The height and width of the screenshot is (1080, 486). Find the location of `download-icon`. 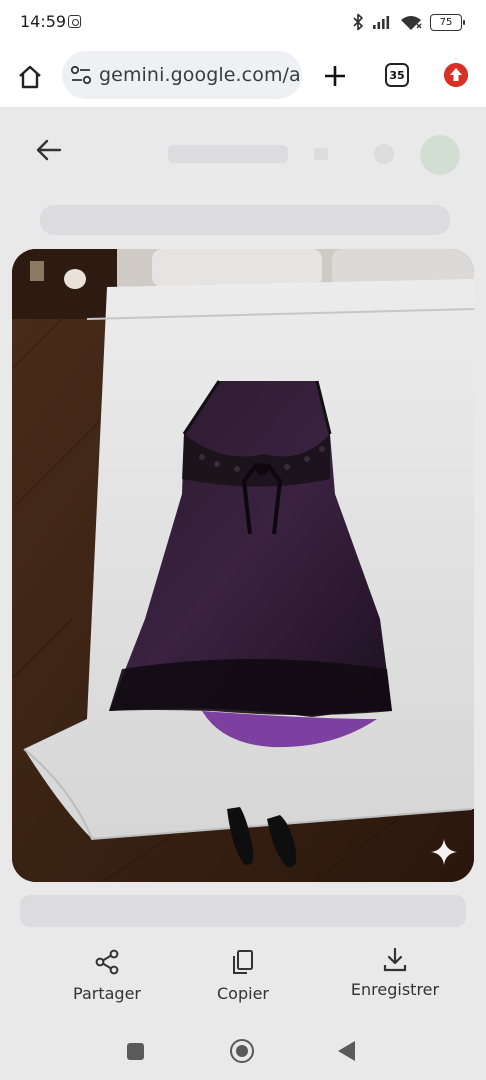

download-icon is located at coordinates (395, 959).